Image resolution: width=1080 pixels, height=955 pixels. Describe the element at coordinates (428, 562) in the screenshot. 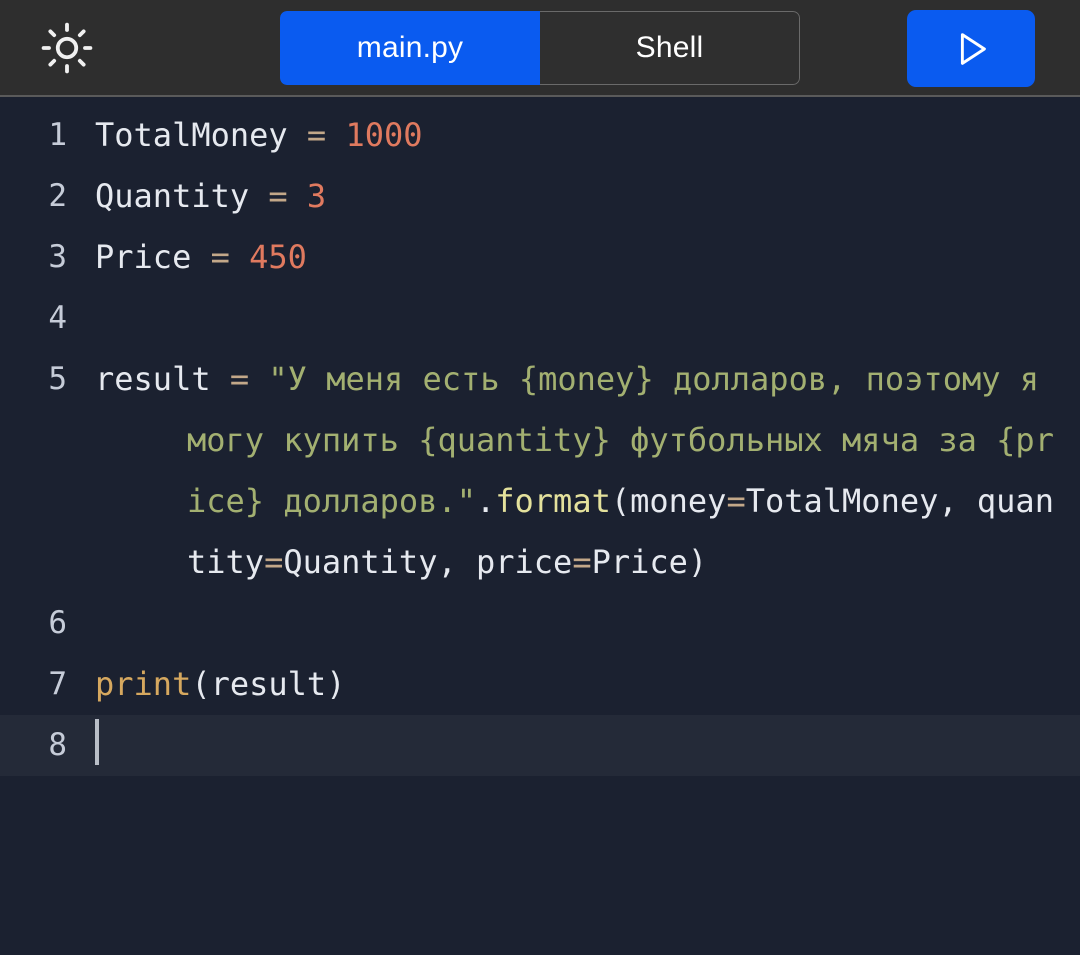

I see `code-token-plain: Quantity, price` at that location.